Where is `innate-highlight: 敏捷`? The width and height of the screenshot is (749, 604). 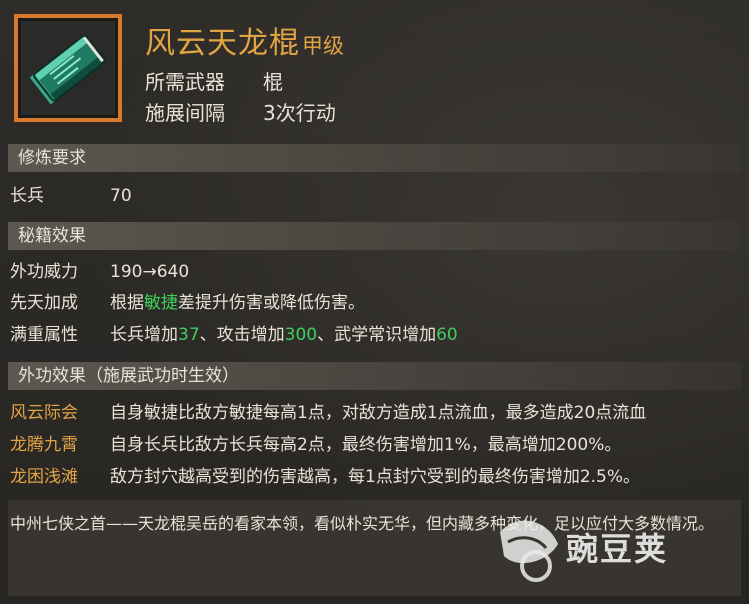 innate-highlight: 敏捷 is located at coordinates (161, 303).